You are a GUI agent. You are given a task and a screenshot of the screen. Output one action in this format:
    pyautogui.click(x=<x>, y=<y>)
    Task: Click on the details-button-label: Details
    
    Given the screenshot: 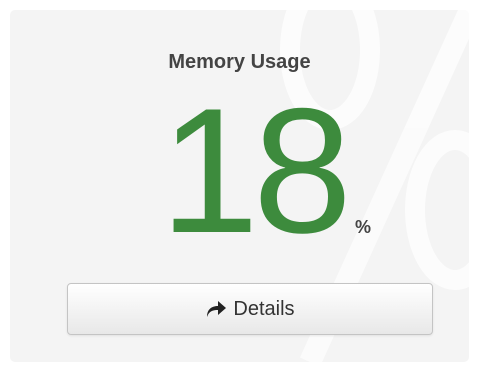 What is the action you would take?
    pyautogui.click(x=264, y=308)
    